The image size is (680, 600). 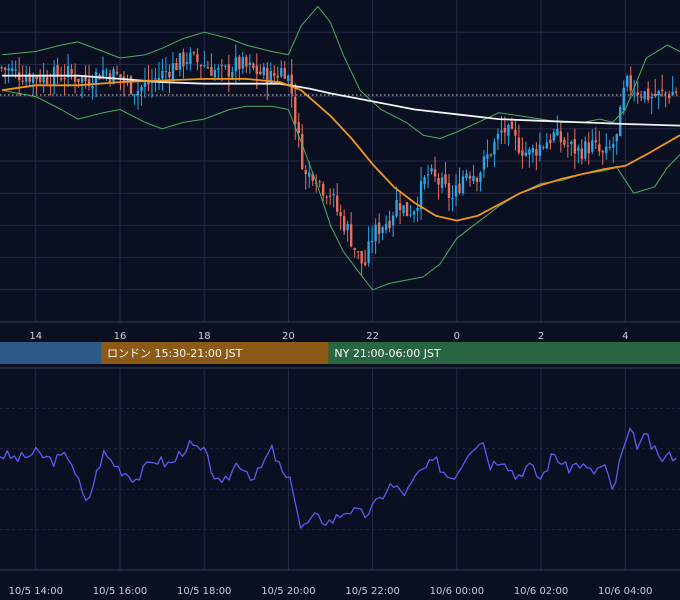 What do you see at coordinates (372, 591) in the screenshot?
I see `oscillator-x-tick-label: 10/5 22:00` at bounding box center [372, 591].